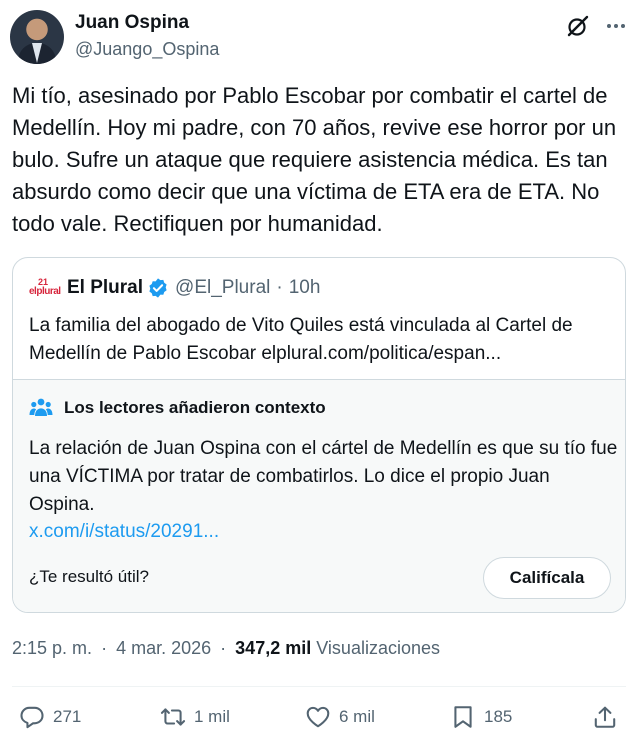 This screenshot has width=638, height=740. Describe the element at coordinates (578, 26) in the screenshot. I see `grok-icon` at that location.